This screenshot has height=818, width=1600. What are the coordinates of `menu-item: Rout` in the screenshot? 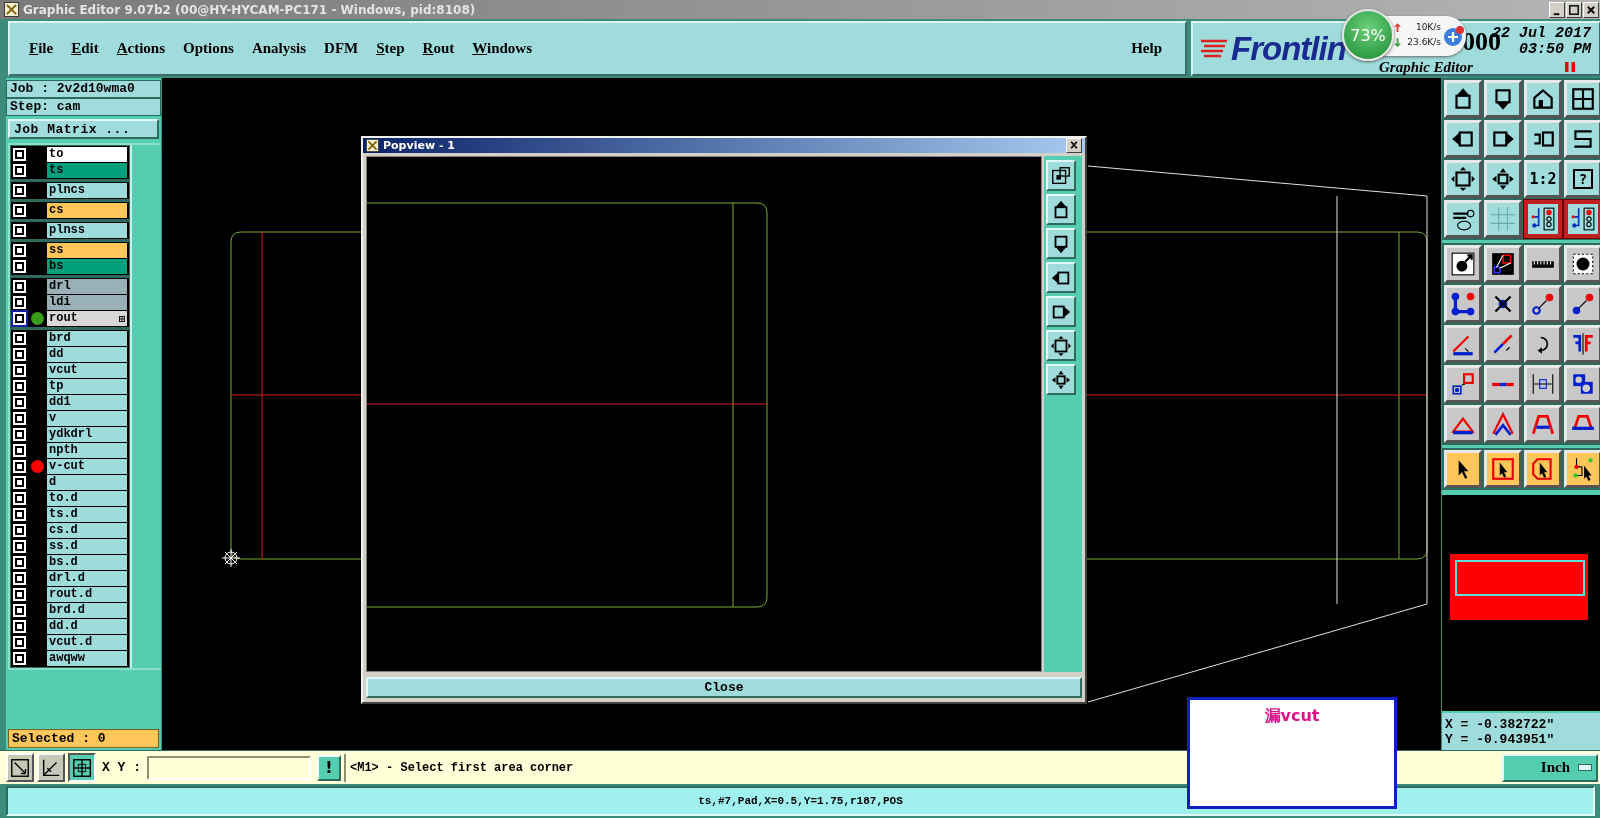 It's located at (438, 48).